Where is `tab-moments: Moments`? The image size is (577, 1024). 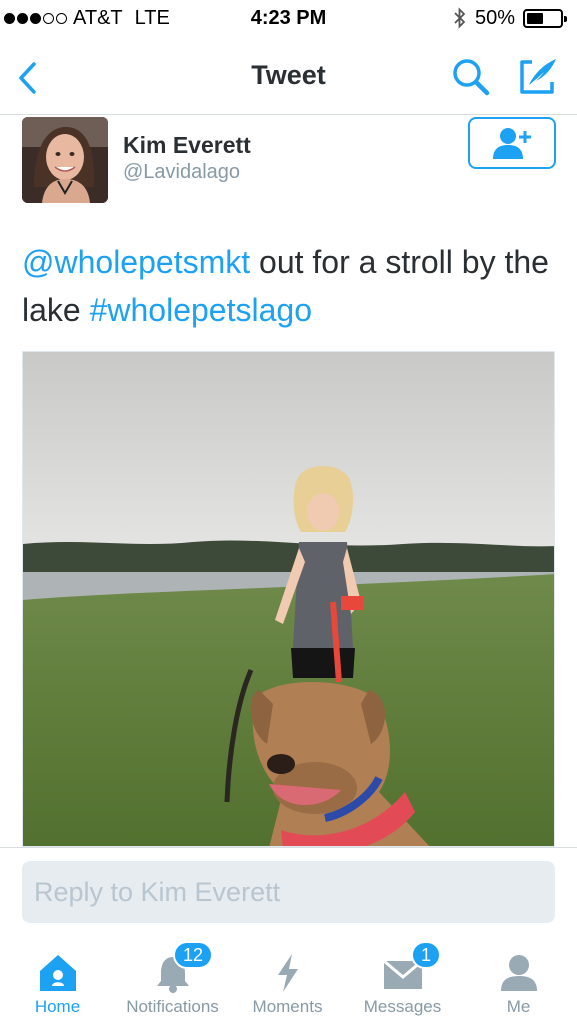
tab-moments: Moments is located at coordinates (287, 983).